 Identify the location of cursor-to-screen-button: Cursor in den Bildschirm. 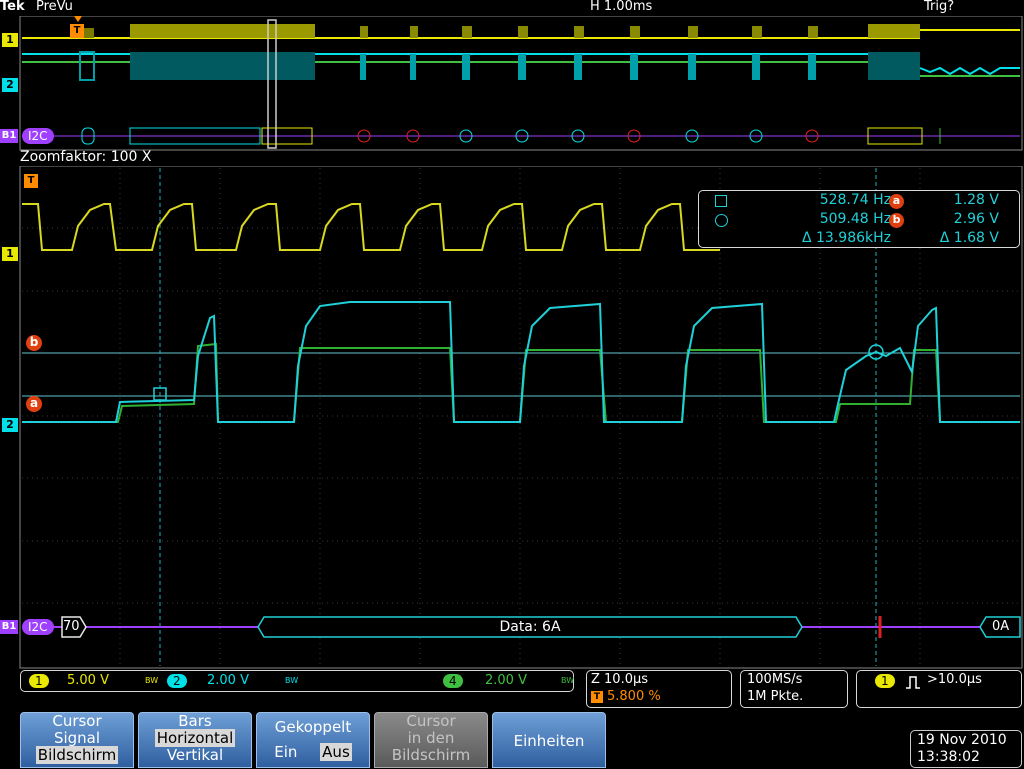
(431, 740).